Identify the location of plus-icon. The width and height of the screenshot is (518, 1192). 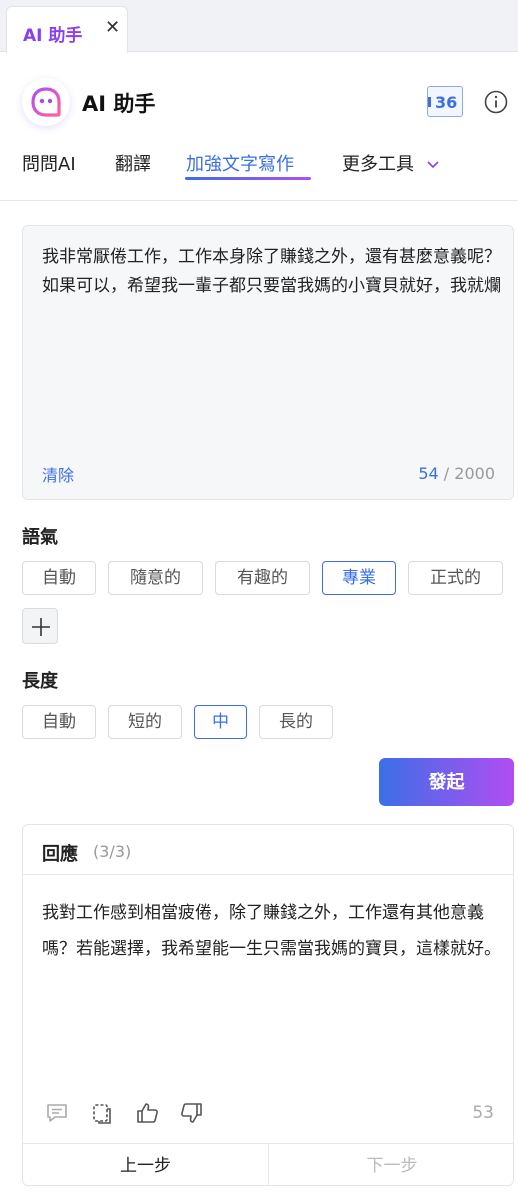
(41, 627).